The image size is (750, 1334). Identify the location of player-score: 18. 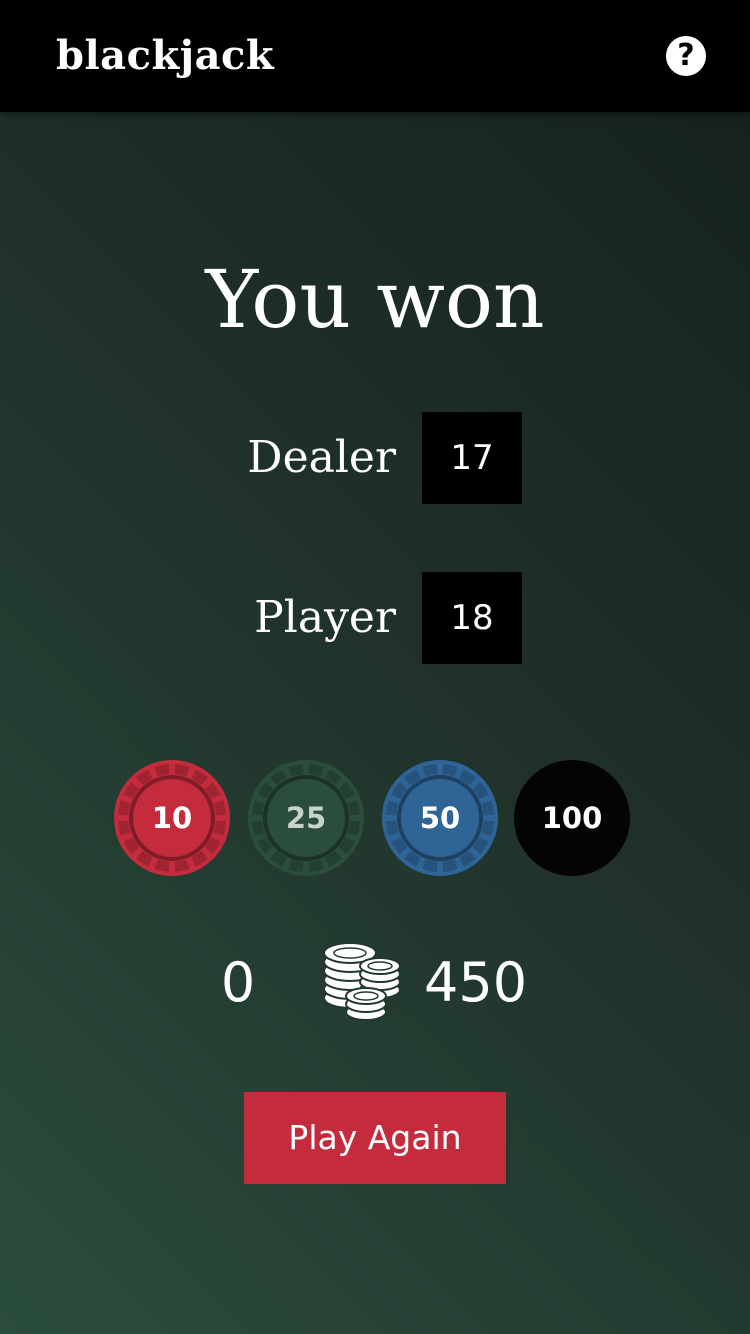
(472, 618).